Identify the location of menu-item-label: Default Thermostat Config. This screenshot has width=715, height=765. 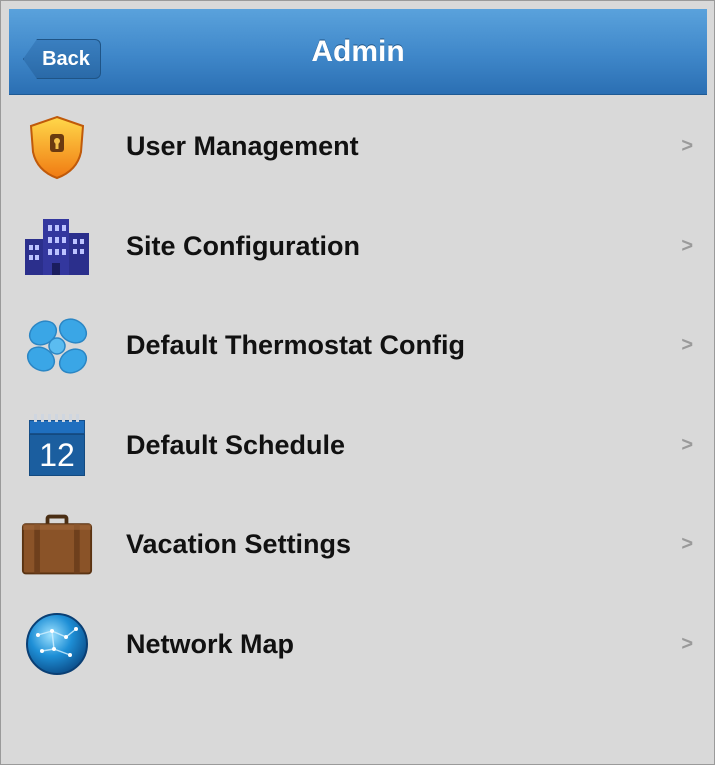
(296, 345).